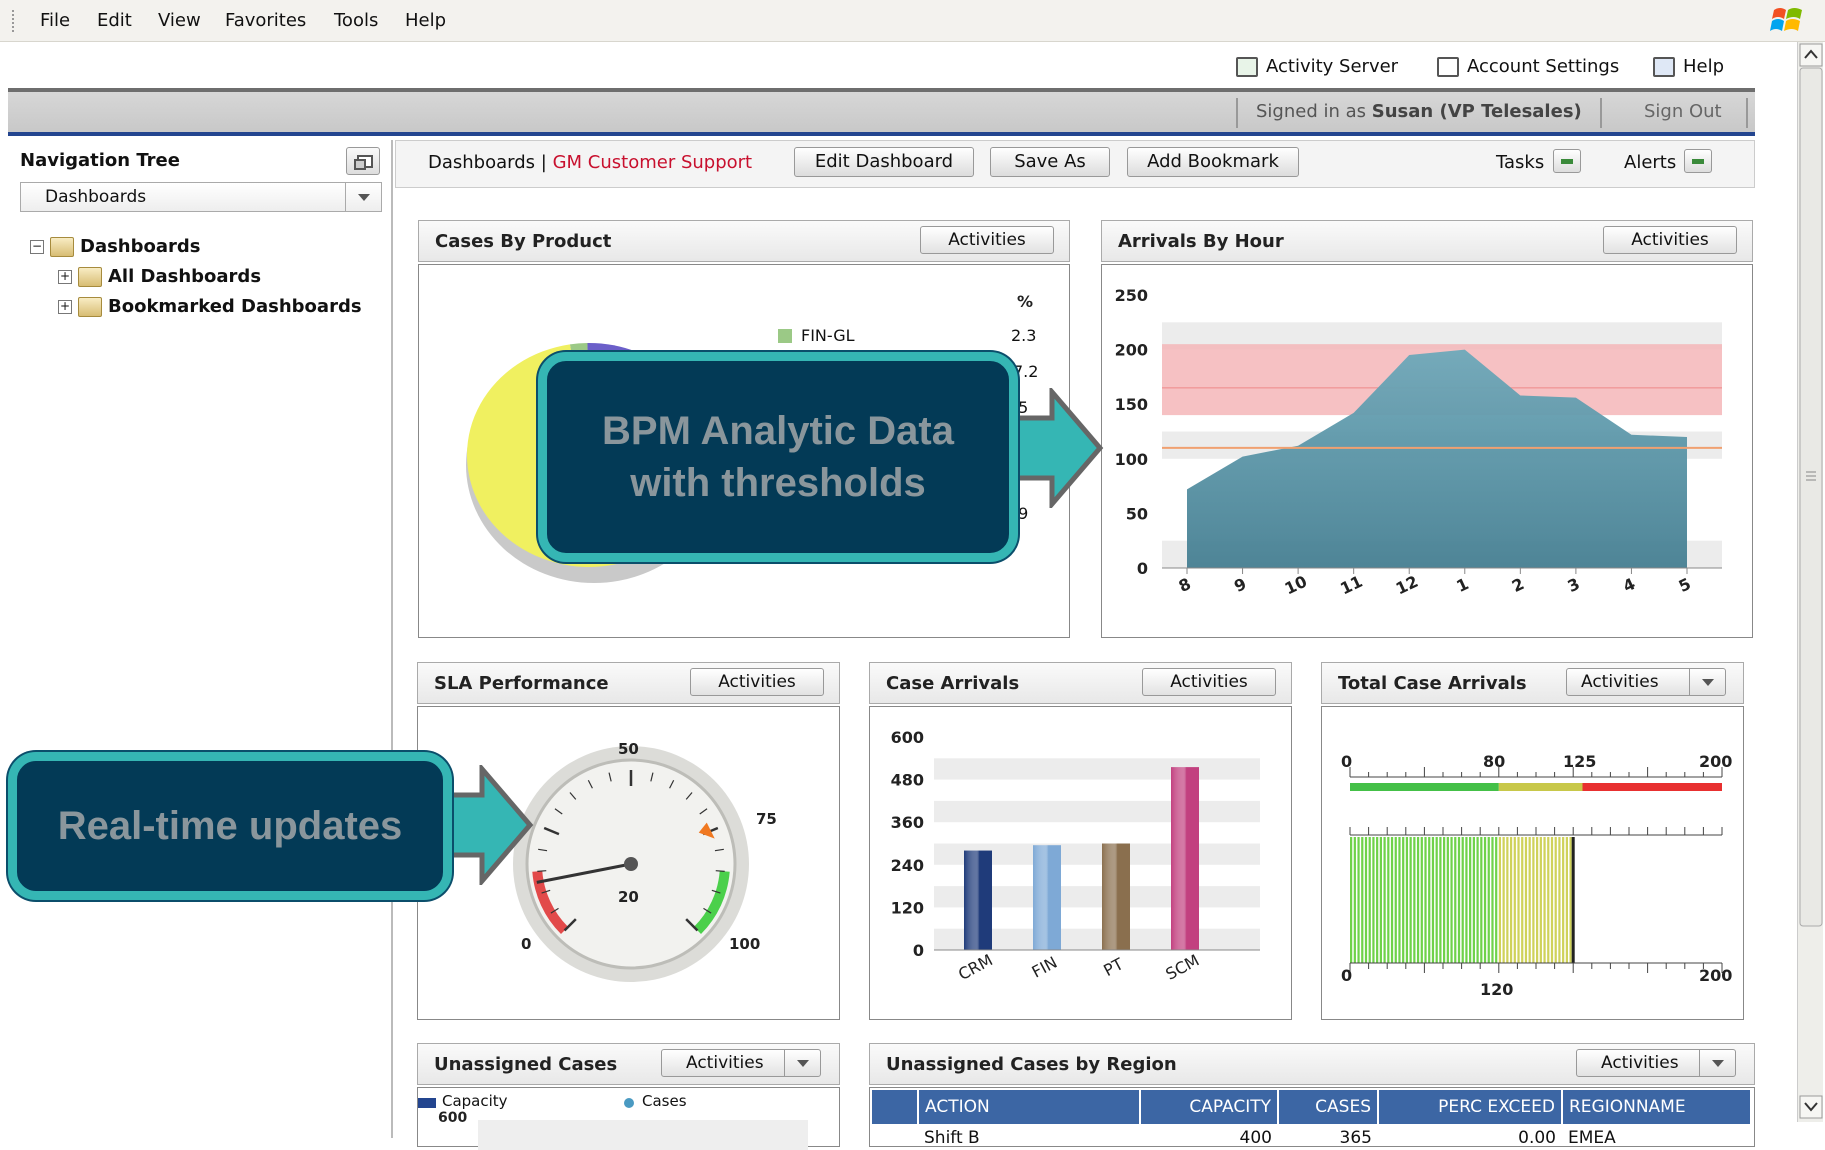  I want to click on scroll-down-arrow, so click(1811, 1107).